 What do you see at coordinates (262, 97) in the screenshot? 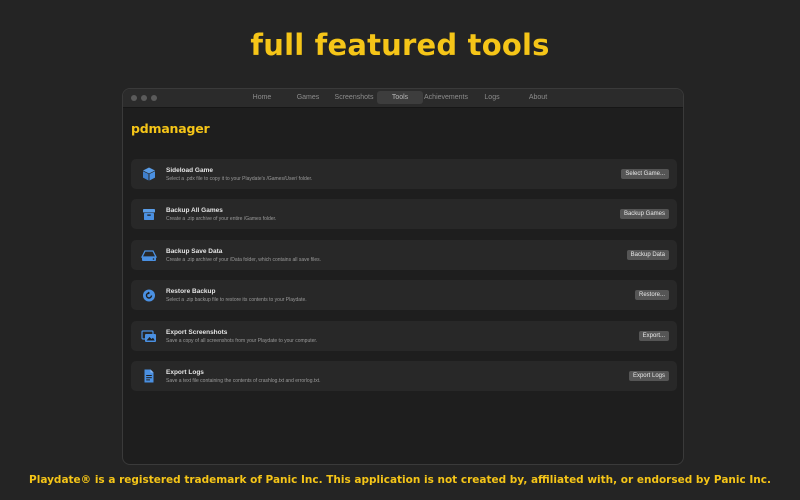
I see `tab-home: Home` at bounding box center [262, 97].